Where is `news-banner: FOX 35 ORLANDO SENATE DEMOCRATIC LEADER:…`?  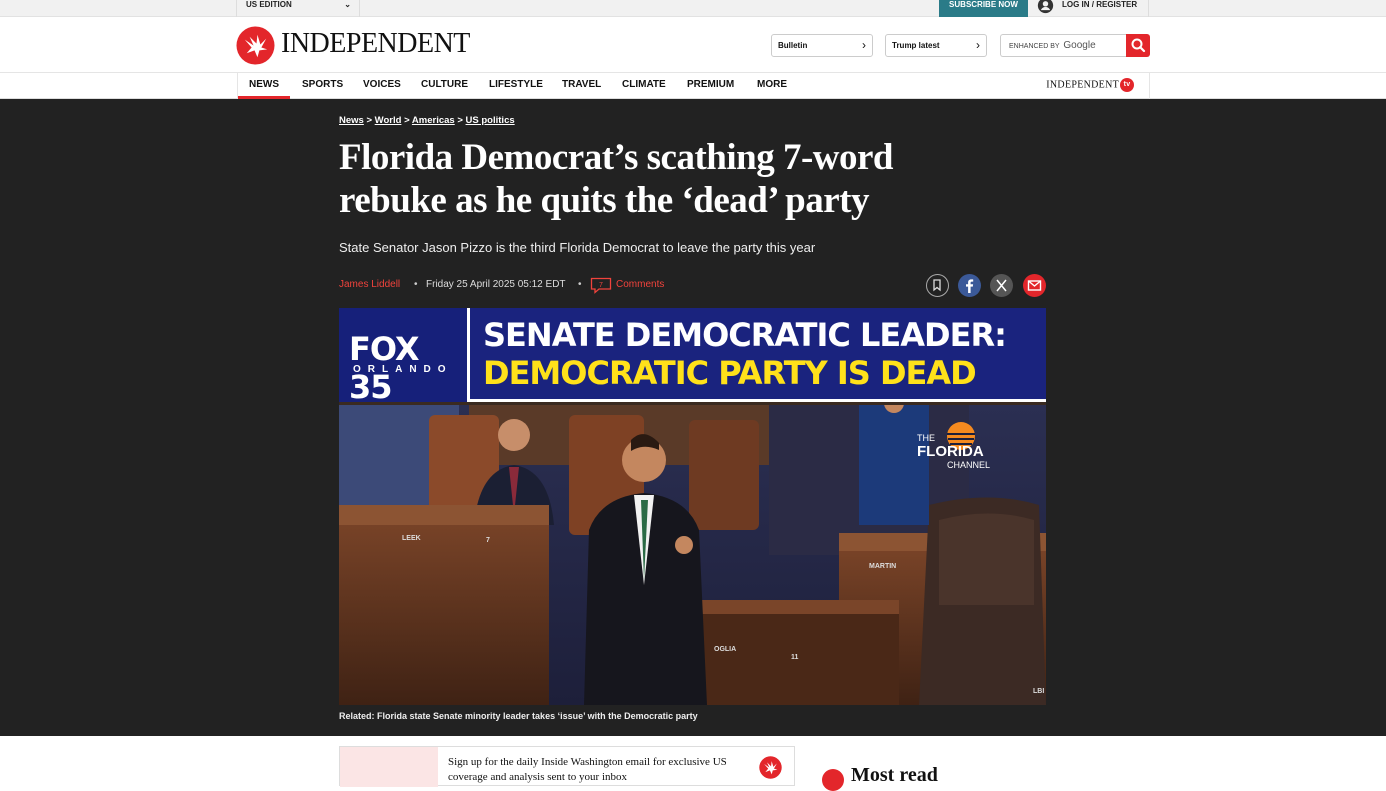
news-banner: FOX 35 ORLANDO SENATE DEMOCRATIC LEADER:… is located at coordinates (692, 357).